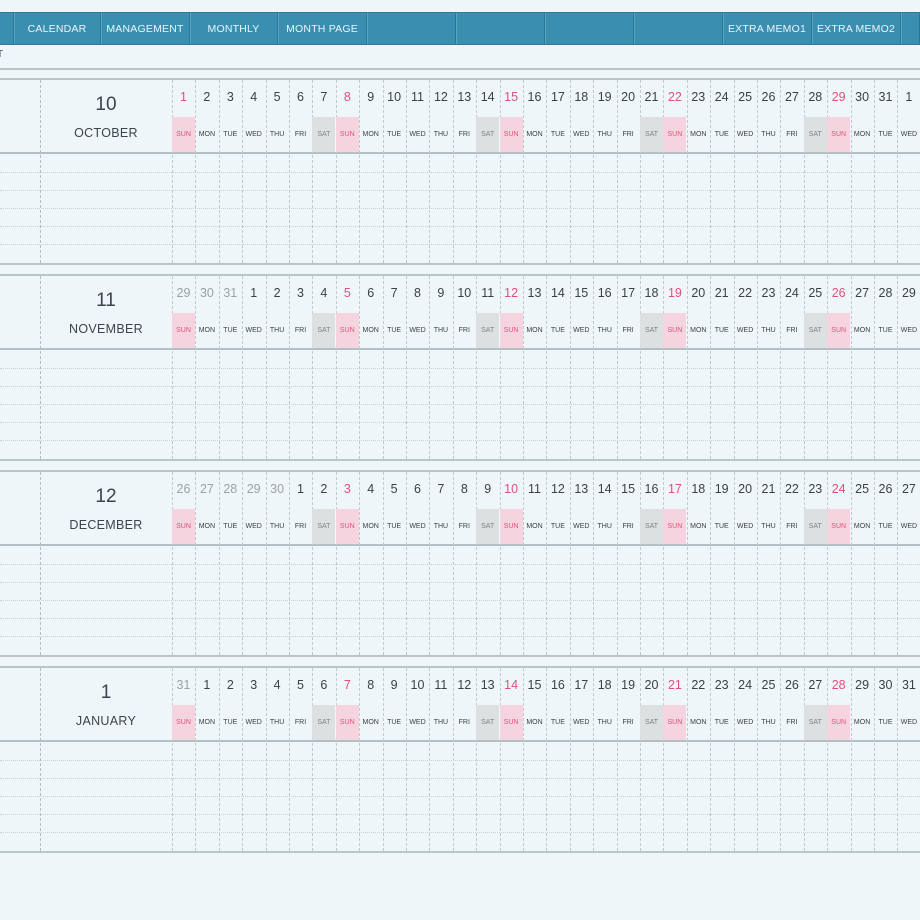 The height and width of the screenshot is (920, 920). What do you see at coordinates (511, 293) in the screenshot?
I see `day-number: 12` at bounding box center [511, 293].